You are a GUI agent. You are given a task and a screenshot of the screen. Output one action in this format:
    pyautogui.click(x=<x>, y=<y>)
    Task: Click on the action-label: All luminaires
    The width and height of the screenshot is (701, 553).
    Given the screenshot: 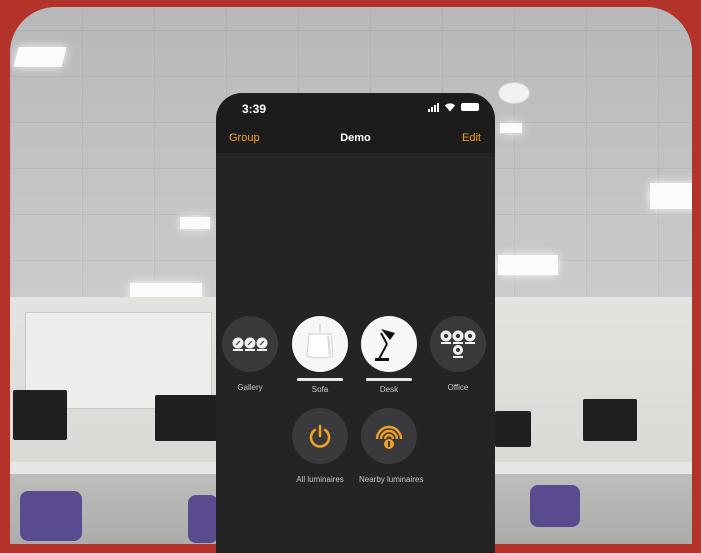 What is the action you would take?
    pyautogui.click(x=320, y=479)
    